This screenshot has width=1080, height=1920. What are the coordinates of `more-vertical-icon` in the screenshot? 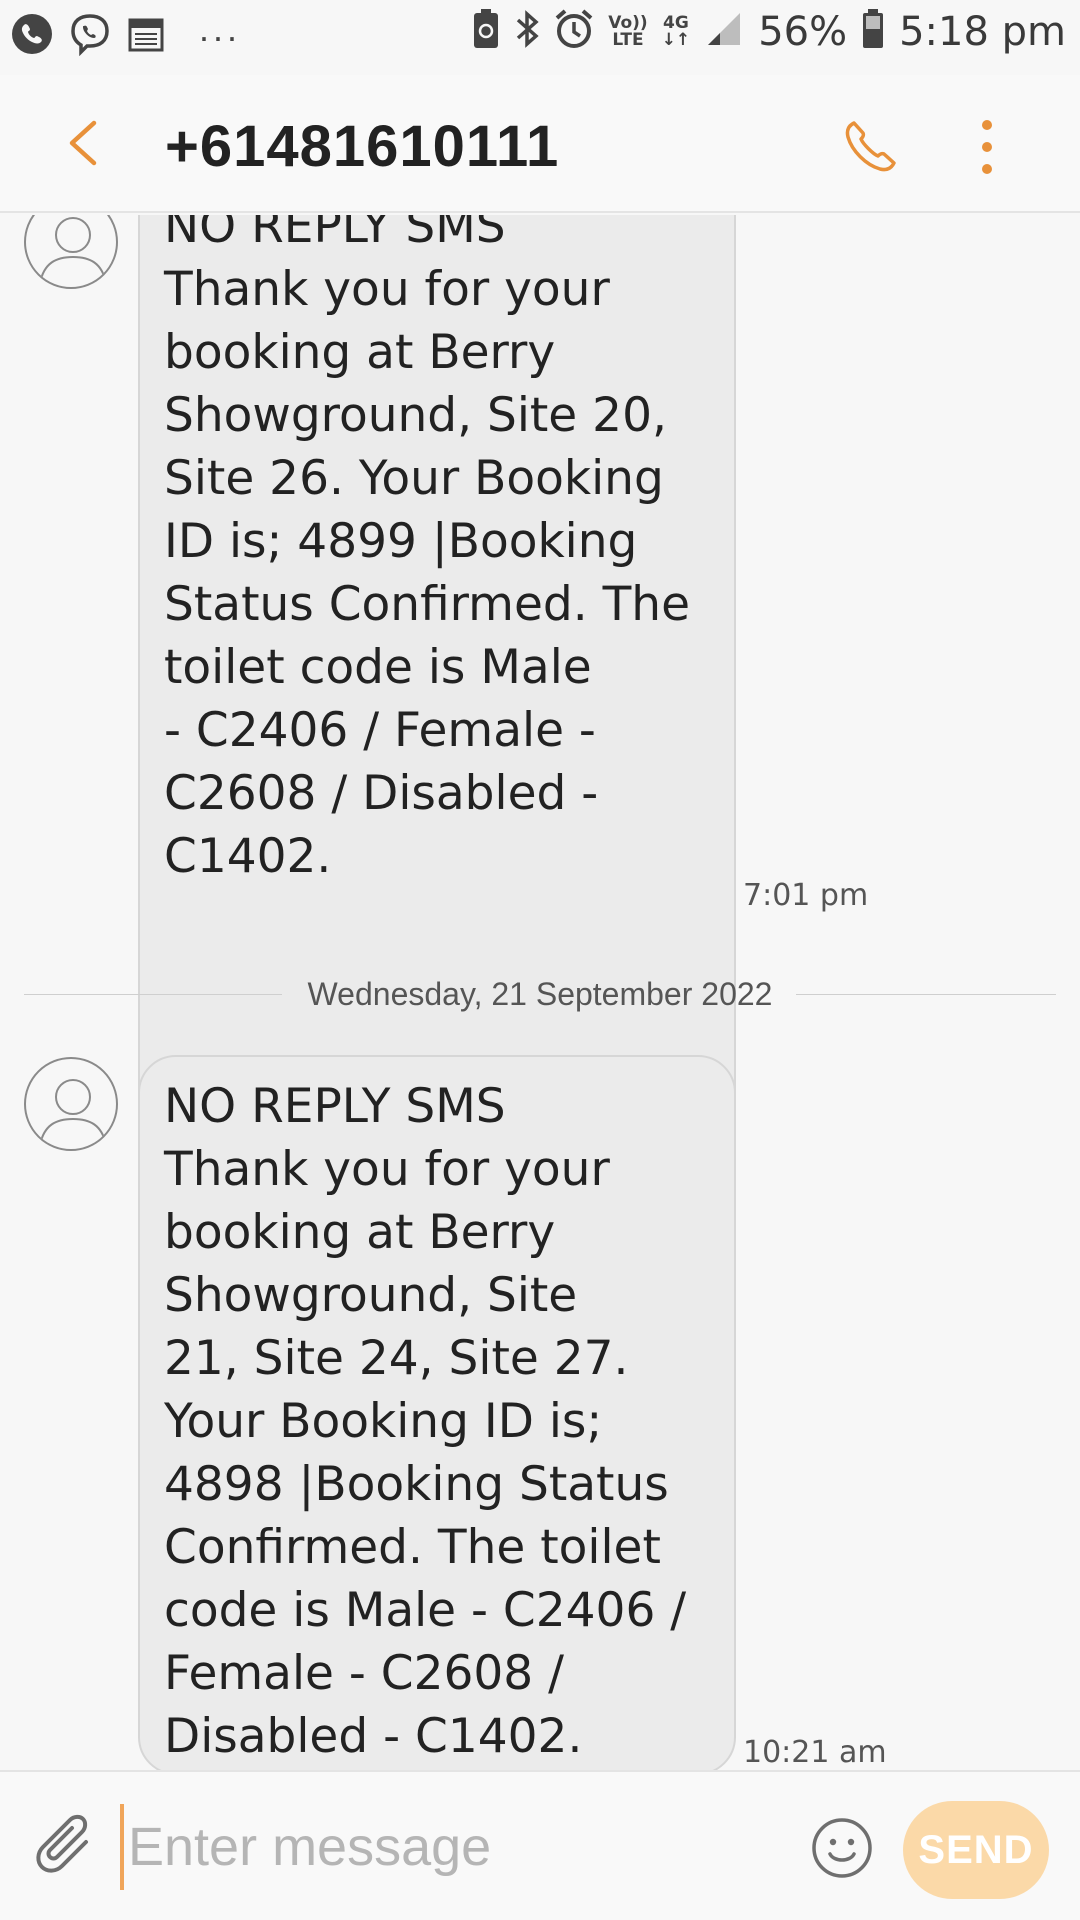 It's located at (987, 147).